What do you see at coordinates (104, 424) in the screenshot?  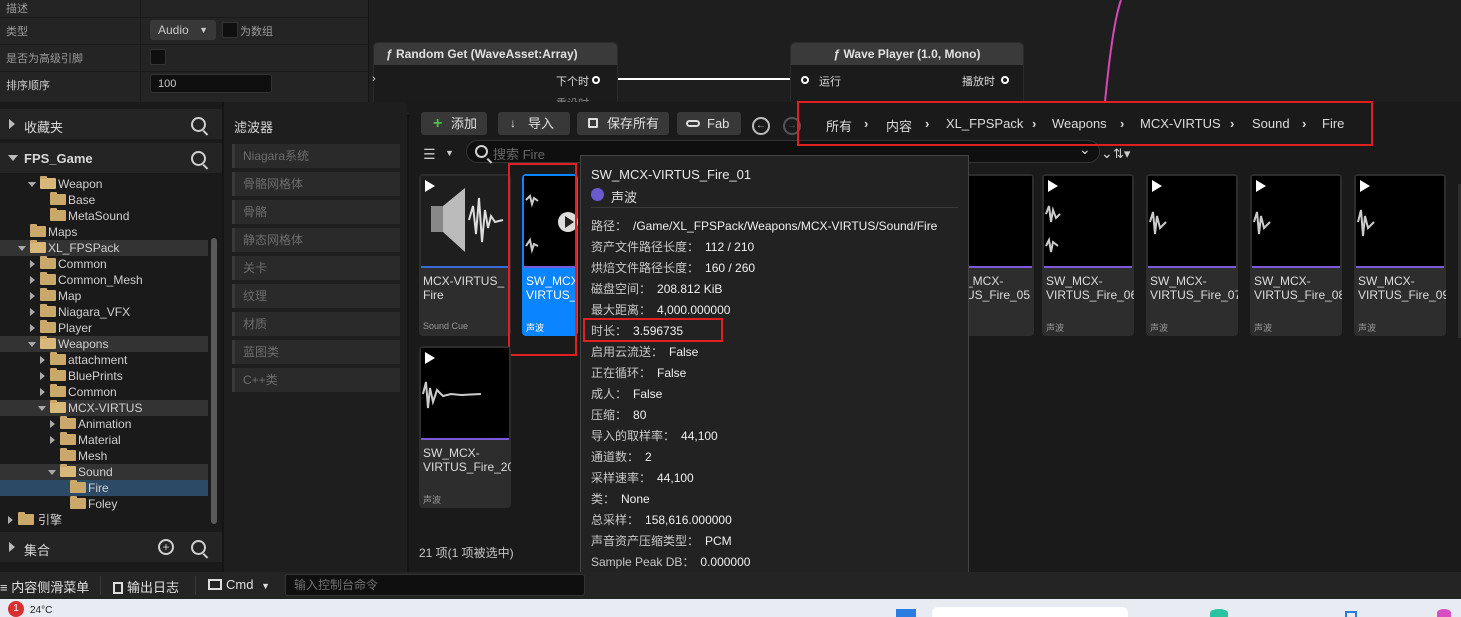 I see `tree-item-animation: Animation` at bounding box center [104, 424].